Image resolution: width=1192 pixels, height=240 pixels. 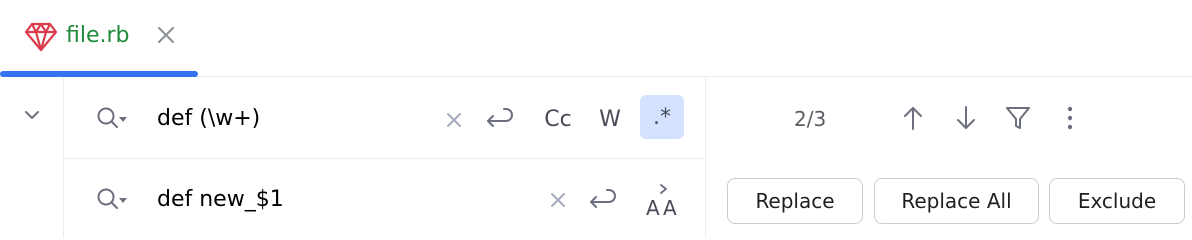 I want to click on match-case-button: Cc, so click(x=558, y=119).